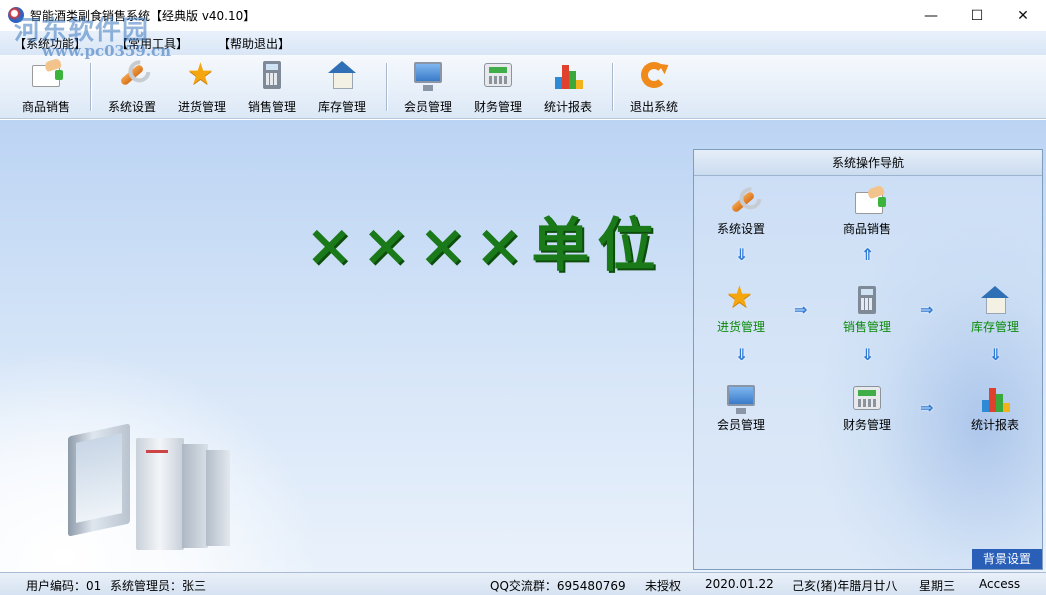 The height and width of the screenshot is (595, 1046). What do you see at coordinates (866, 229) in the screenshot?
I see `nav-label: 商品销售` at bounding box center [866, 229].